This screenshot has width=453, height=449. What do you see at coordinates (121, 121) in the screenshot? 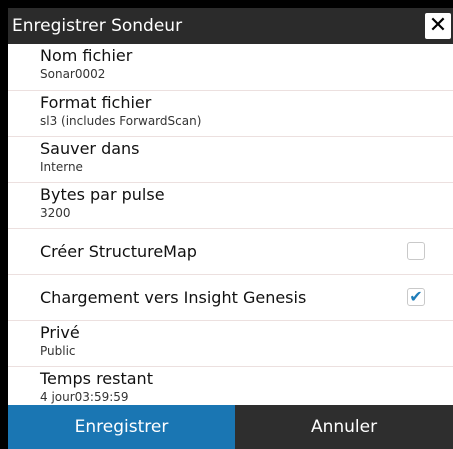
I see `field-value: sl3 (includes ForwardScan)` at bounding box center [121, 121].